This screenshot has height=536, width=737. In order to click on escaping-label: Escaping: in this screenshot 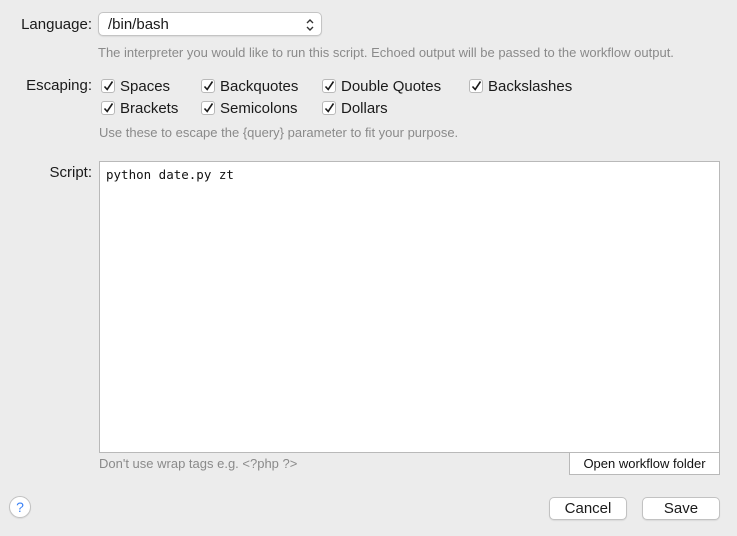, I will do `click(59, 85)`.